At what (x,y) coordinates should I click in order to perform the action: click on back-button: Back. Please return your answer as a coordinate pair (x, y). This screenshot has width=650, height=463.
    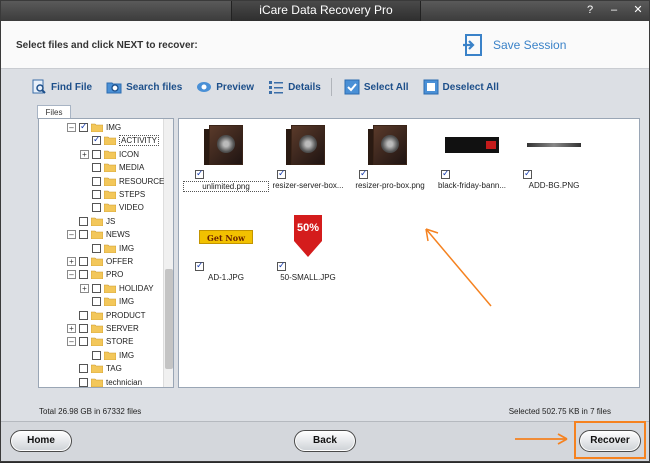
    Looking at the image, I should click on (325, 441).